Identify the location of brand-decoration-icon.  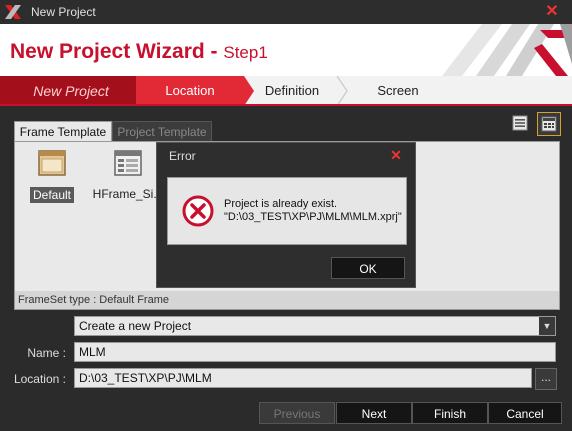
(507, 50).